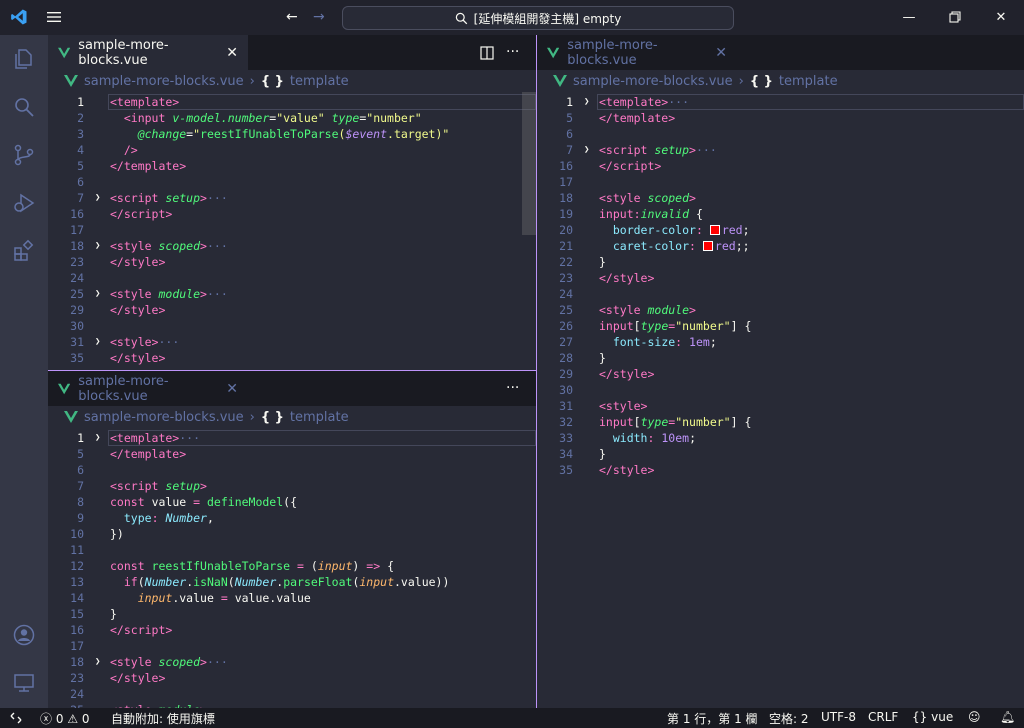 The height and width of the screenshot is (728, 1024). What do you see at coordinates (292, 614) in the screenshot?
I see `code-line: 15}` at bounding box center [292, 614].